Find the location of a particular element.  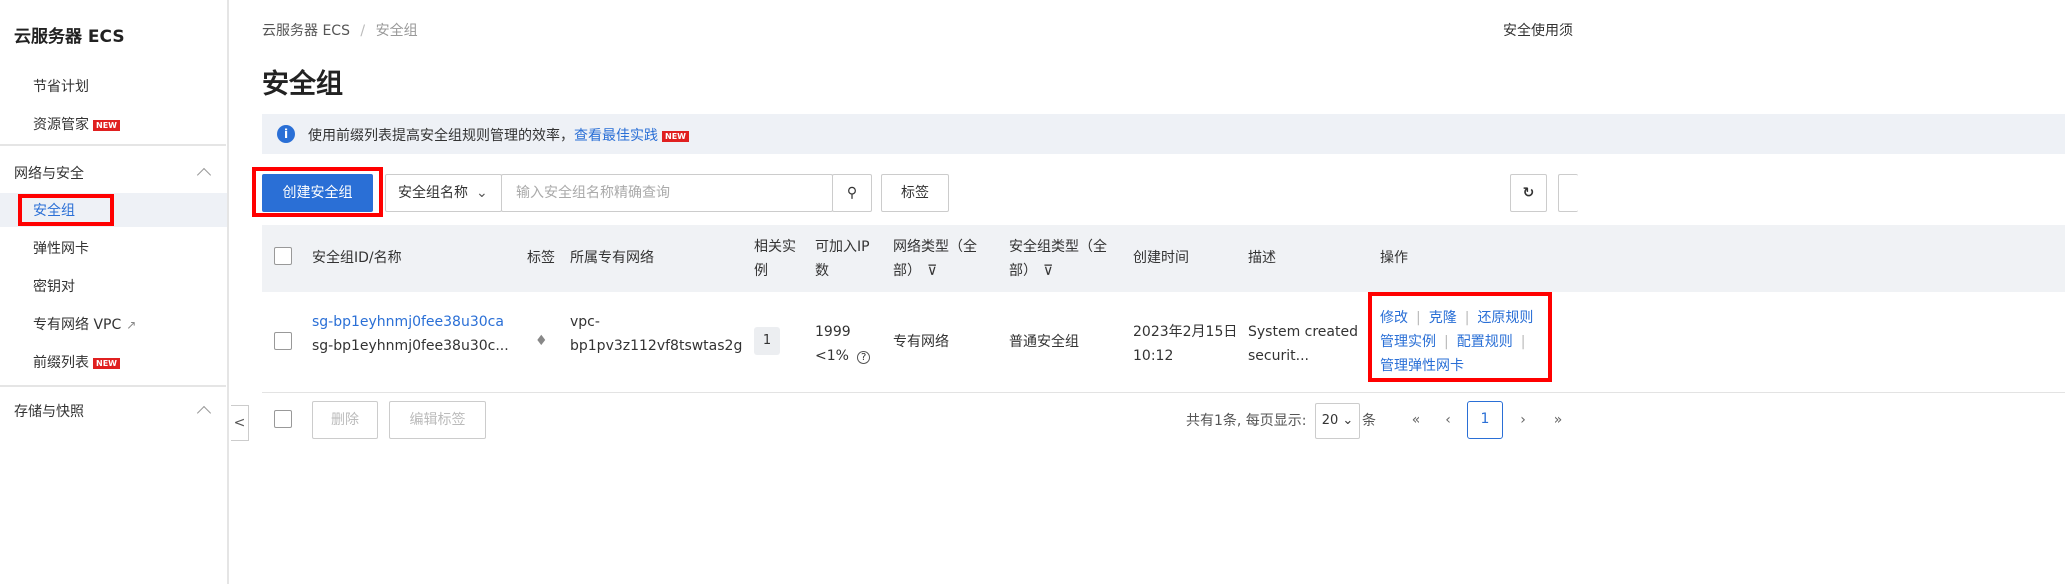

help-icon: ? is located at coordinates (863, 357).